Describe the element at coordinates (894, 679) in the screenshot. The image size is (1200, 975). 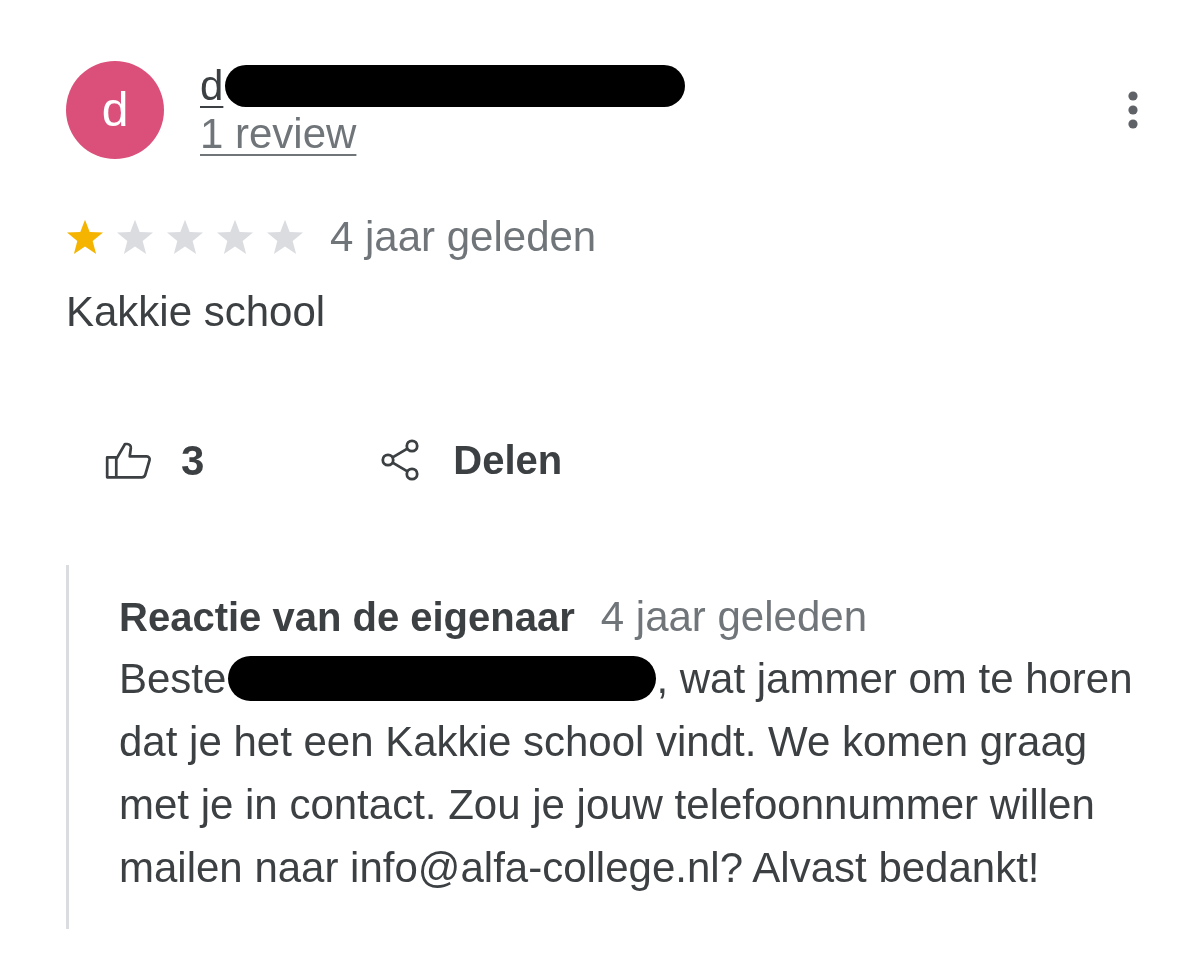
I see `owner-reply-text: , wat jammer om te horen` at that location.